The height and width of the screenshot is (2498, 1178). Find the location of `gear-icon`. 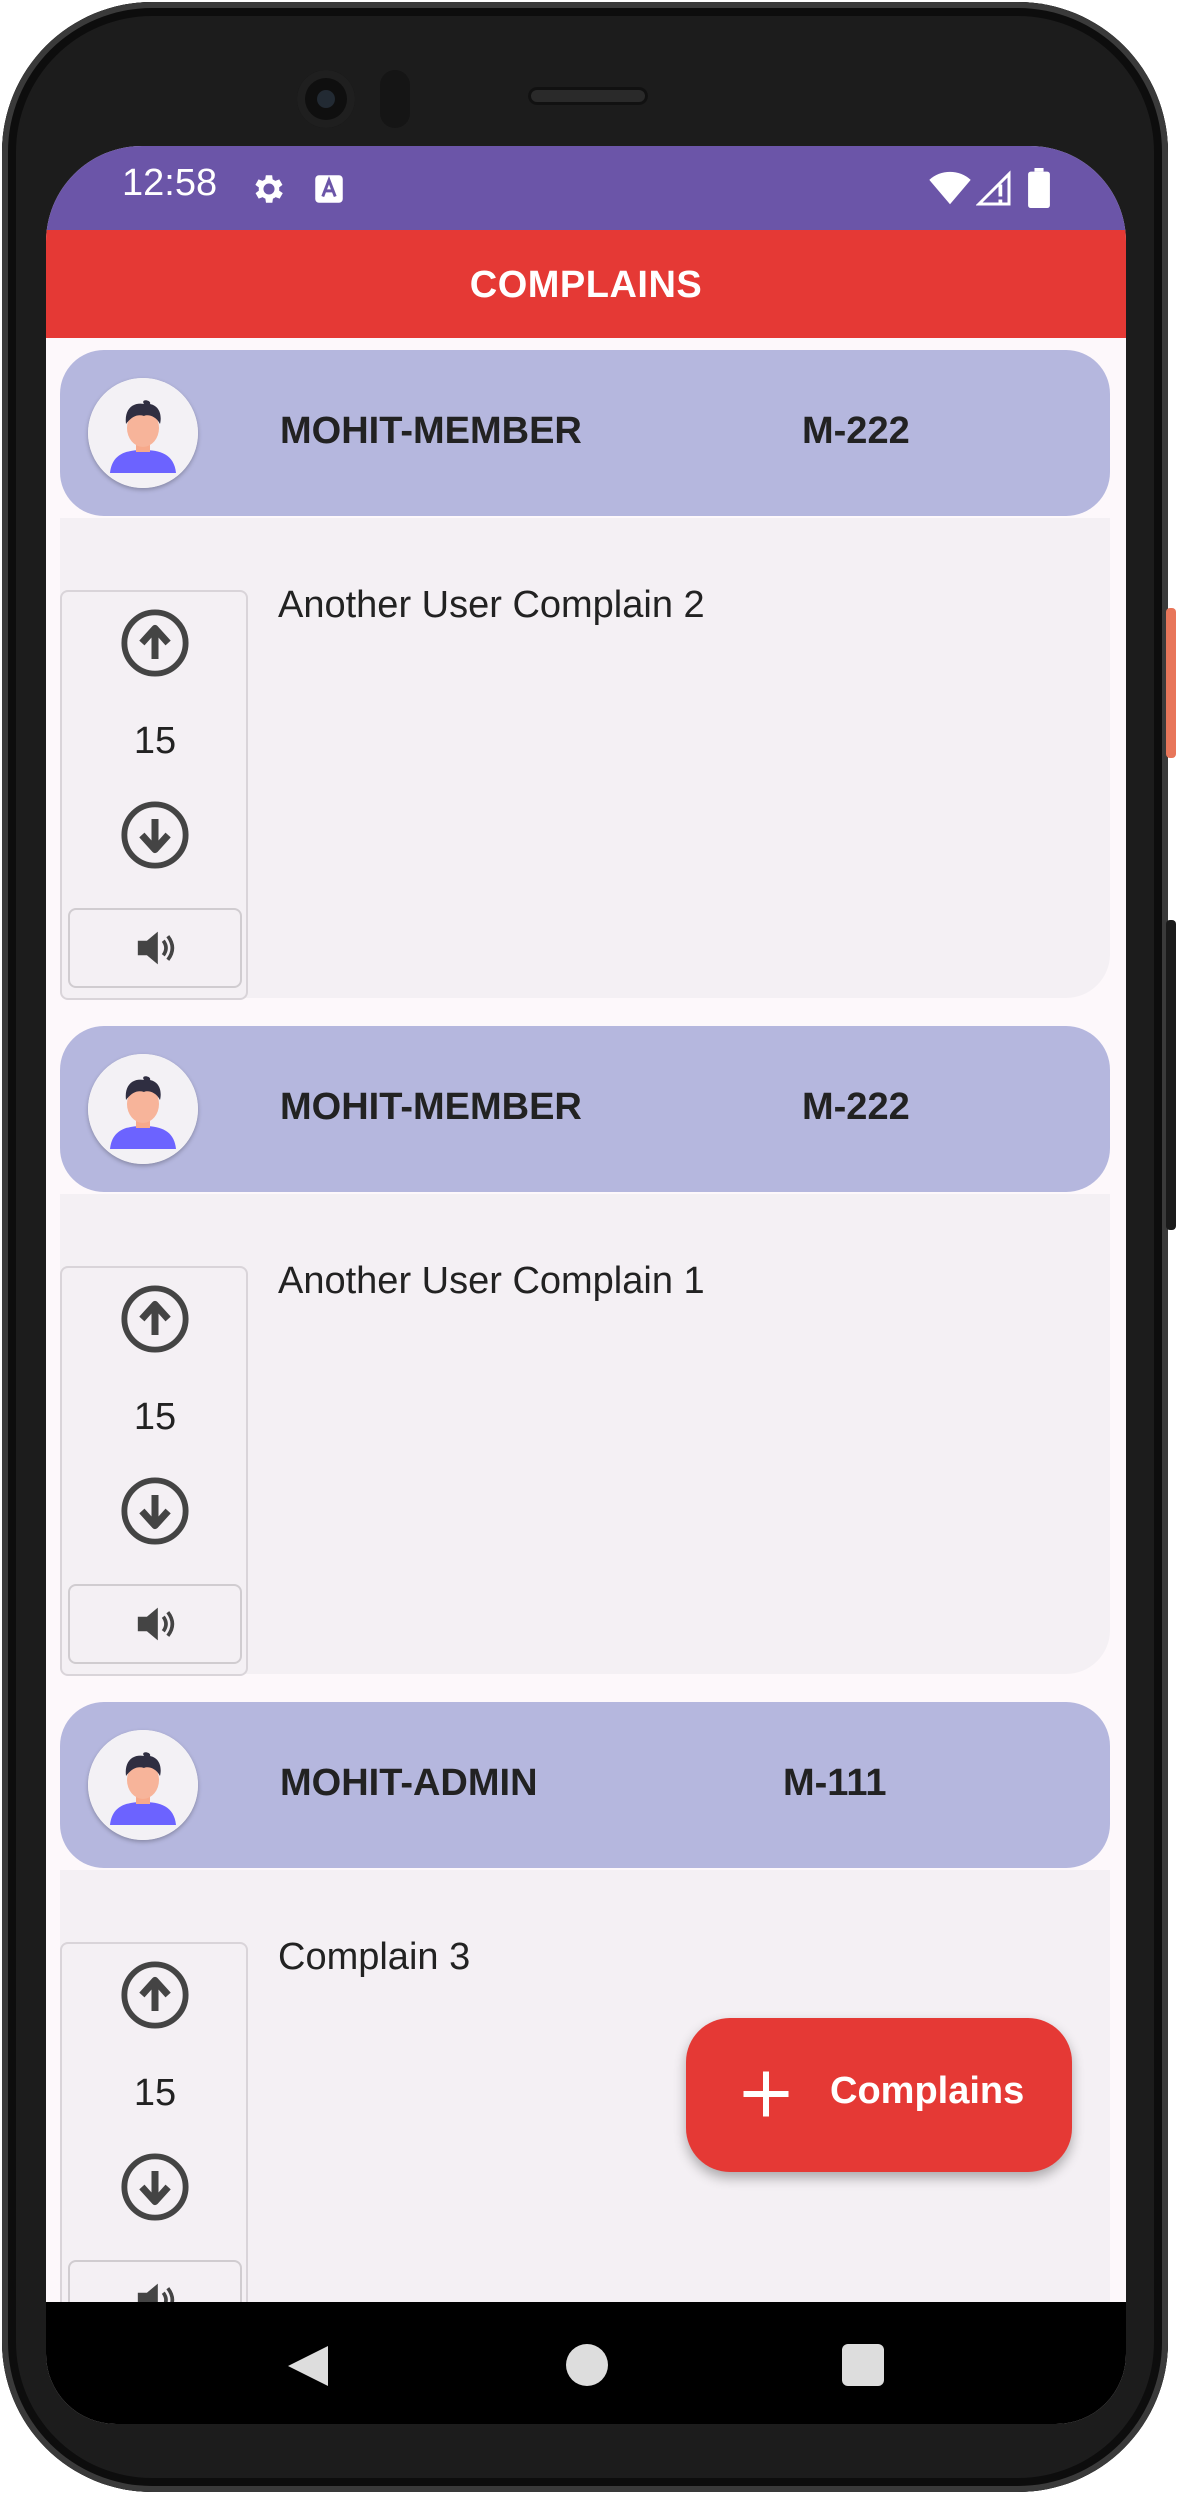

gear-icon is located at coordinates (269, 189).